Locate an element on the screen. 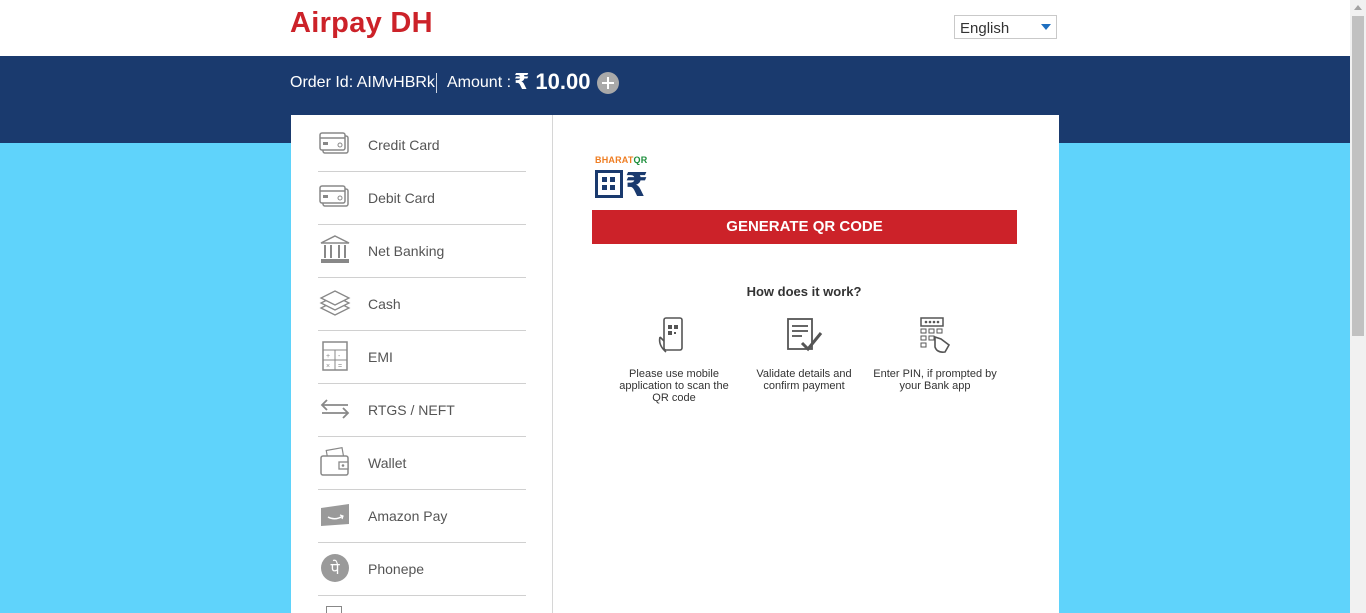 The width and height of the screenshot is (1366, 613). language-select: English is located at coordinates (1005, 27).